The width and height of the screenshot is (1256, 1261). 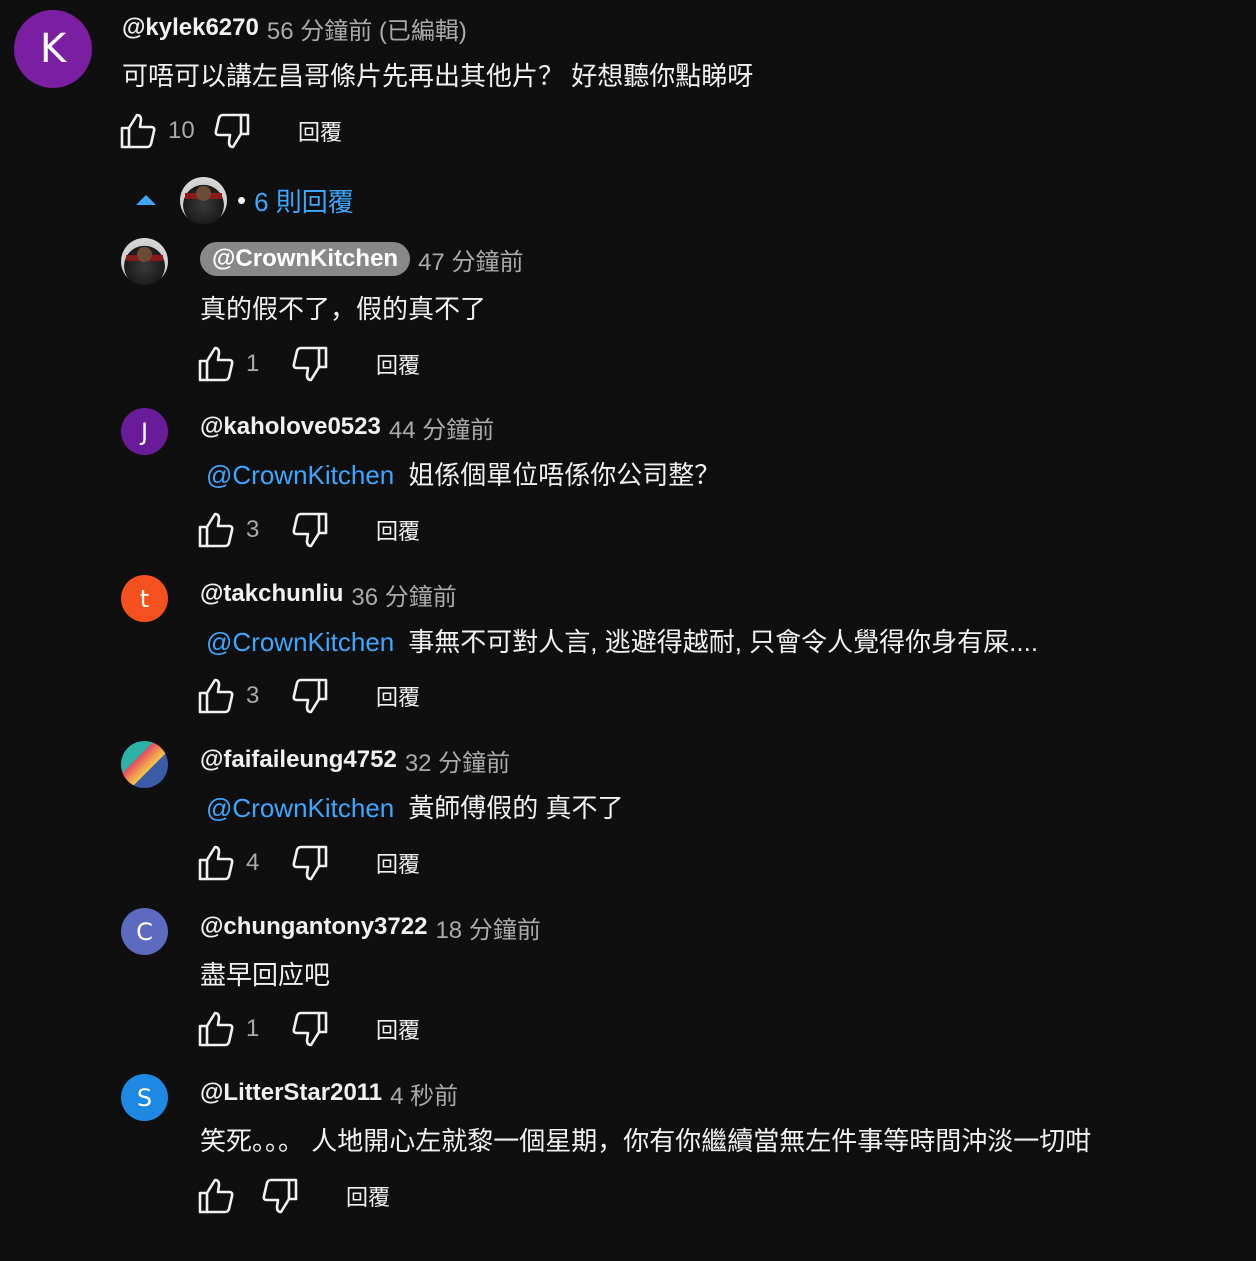 I want to click on avatar-letter: C, so click(x=144, y=931).